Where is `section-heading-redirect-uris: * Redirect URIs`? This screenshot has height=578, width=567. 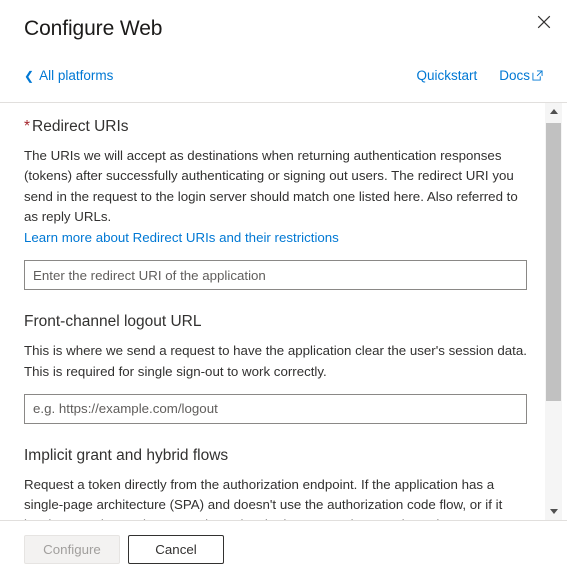
section-heading-redirect-uris: * Redirect URIs is located at coordinates (275, 127).